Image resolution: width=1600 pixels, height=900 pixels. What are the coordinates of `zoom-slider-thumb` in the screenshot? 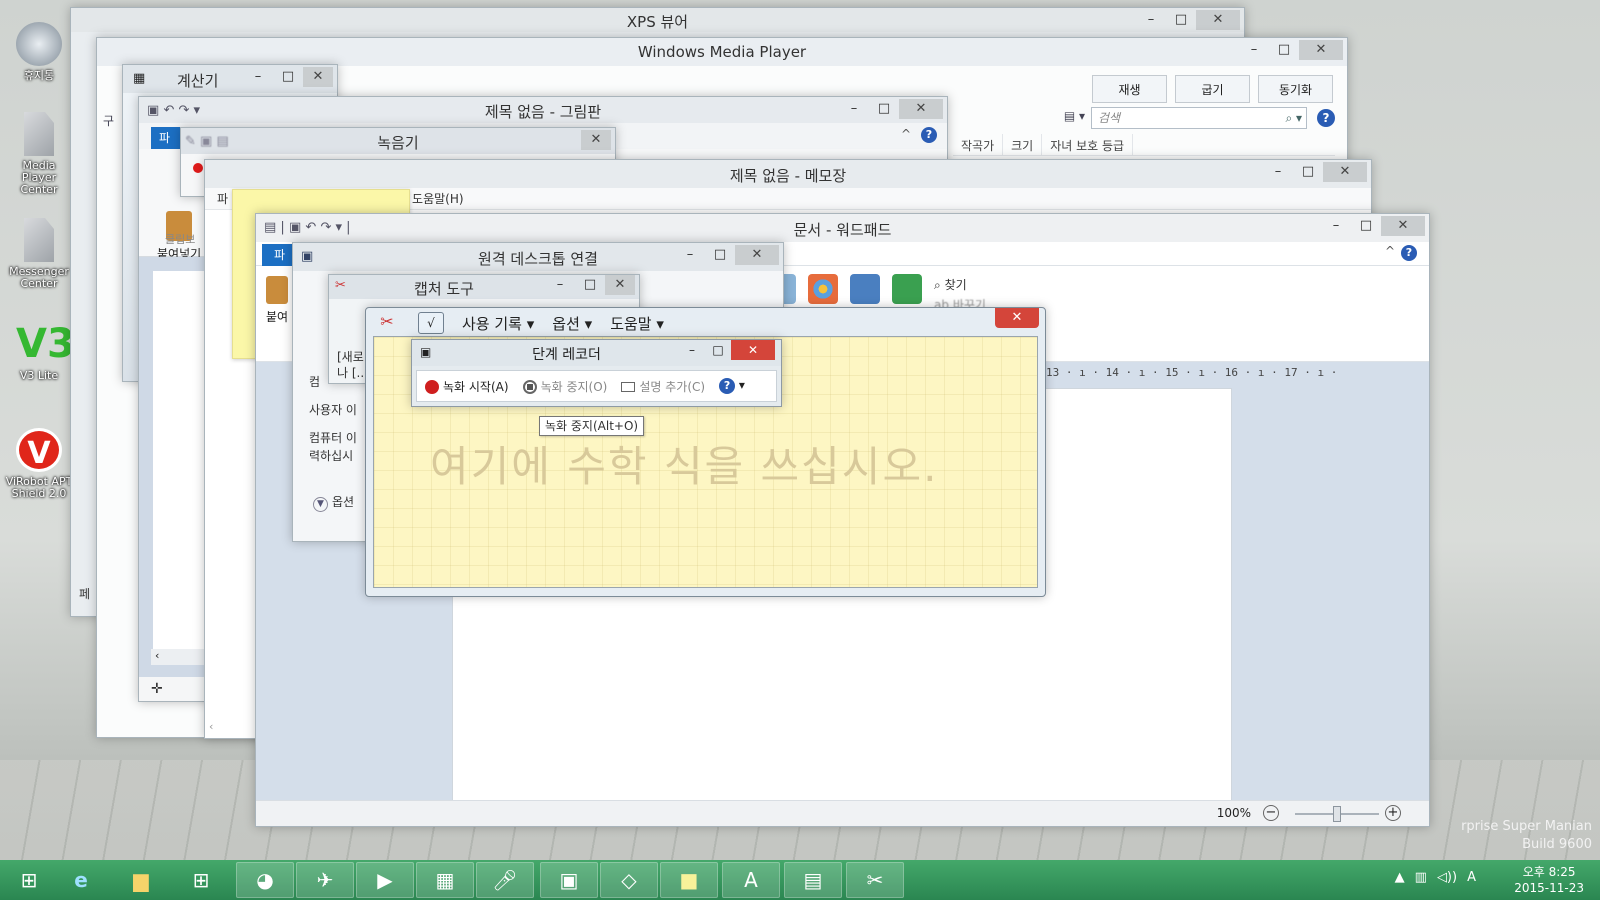 It's located at (1337, 814).